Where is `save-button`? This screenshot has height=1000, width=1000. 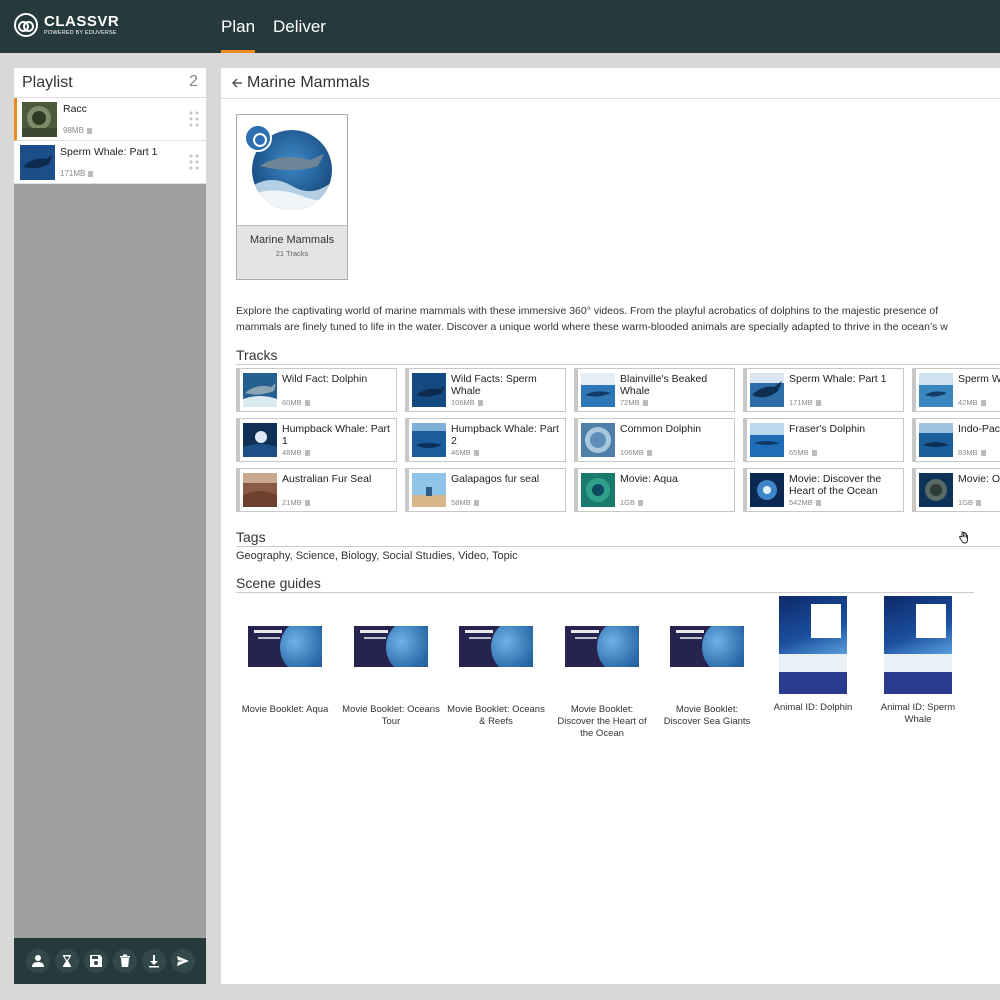 save-button is located at coordinates (95, 961).